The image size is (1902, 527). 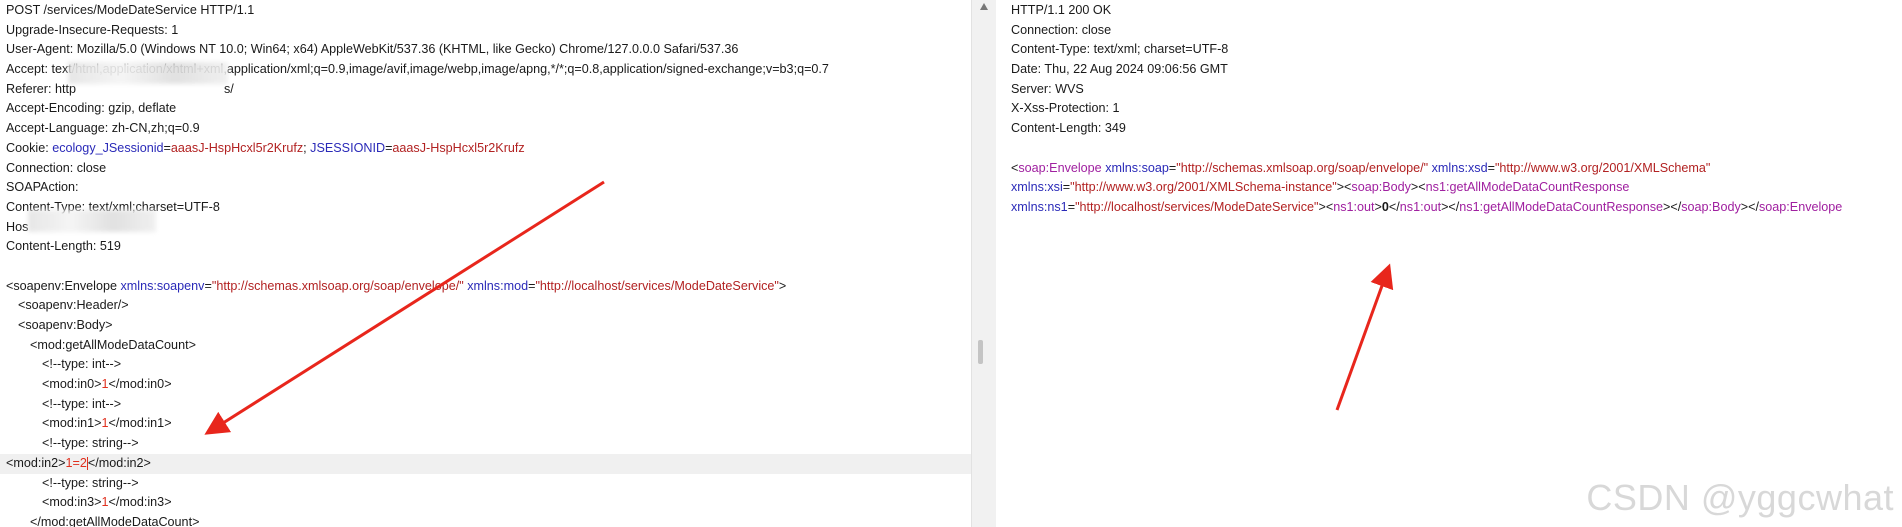 What do you see at coordinates (1119, 69) in the screenshot?
I see `resp-header-date: Date: Thu, 22 Aug 2024 09:06:56 GMT` at bounding box center [1119, 69].